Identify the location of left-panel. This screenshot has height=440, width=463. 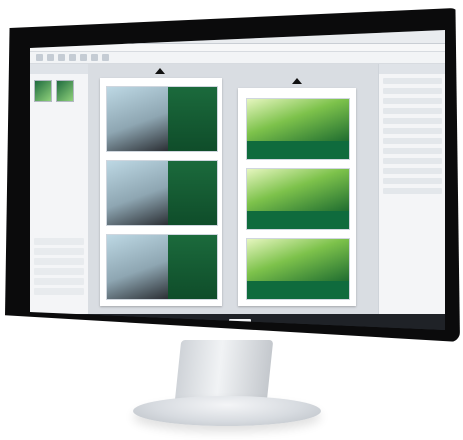
(59, 189).